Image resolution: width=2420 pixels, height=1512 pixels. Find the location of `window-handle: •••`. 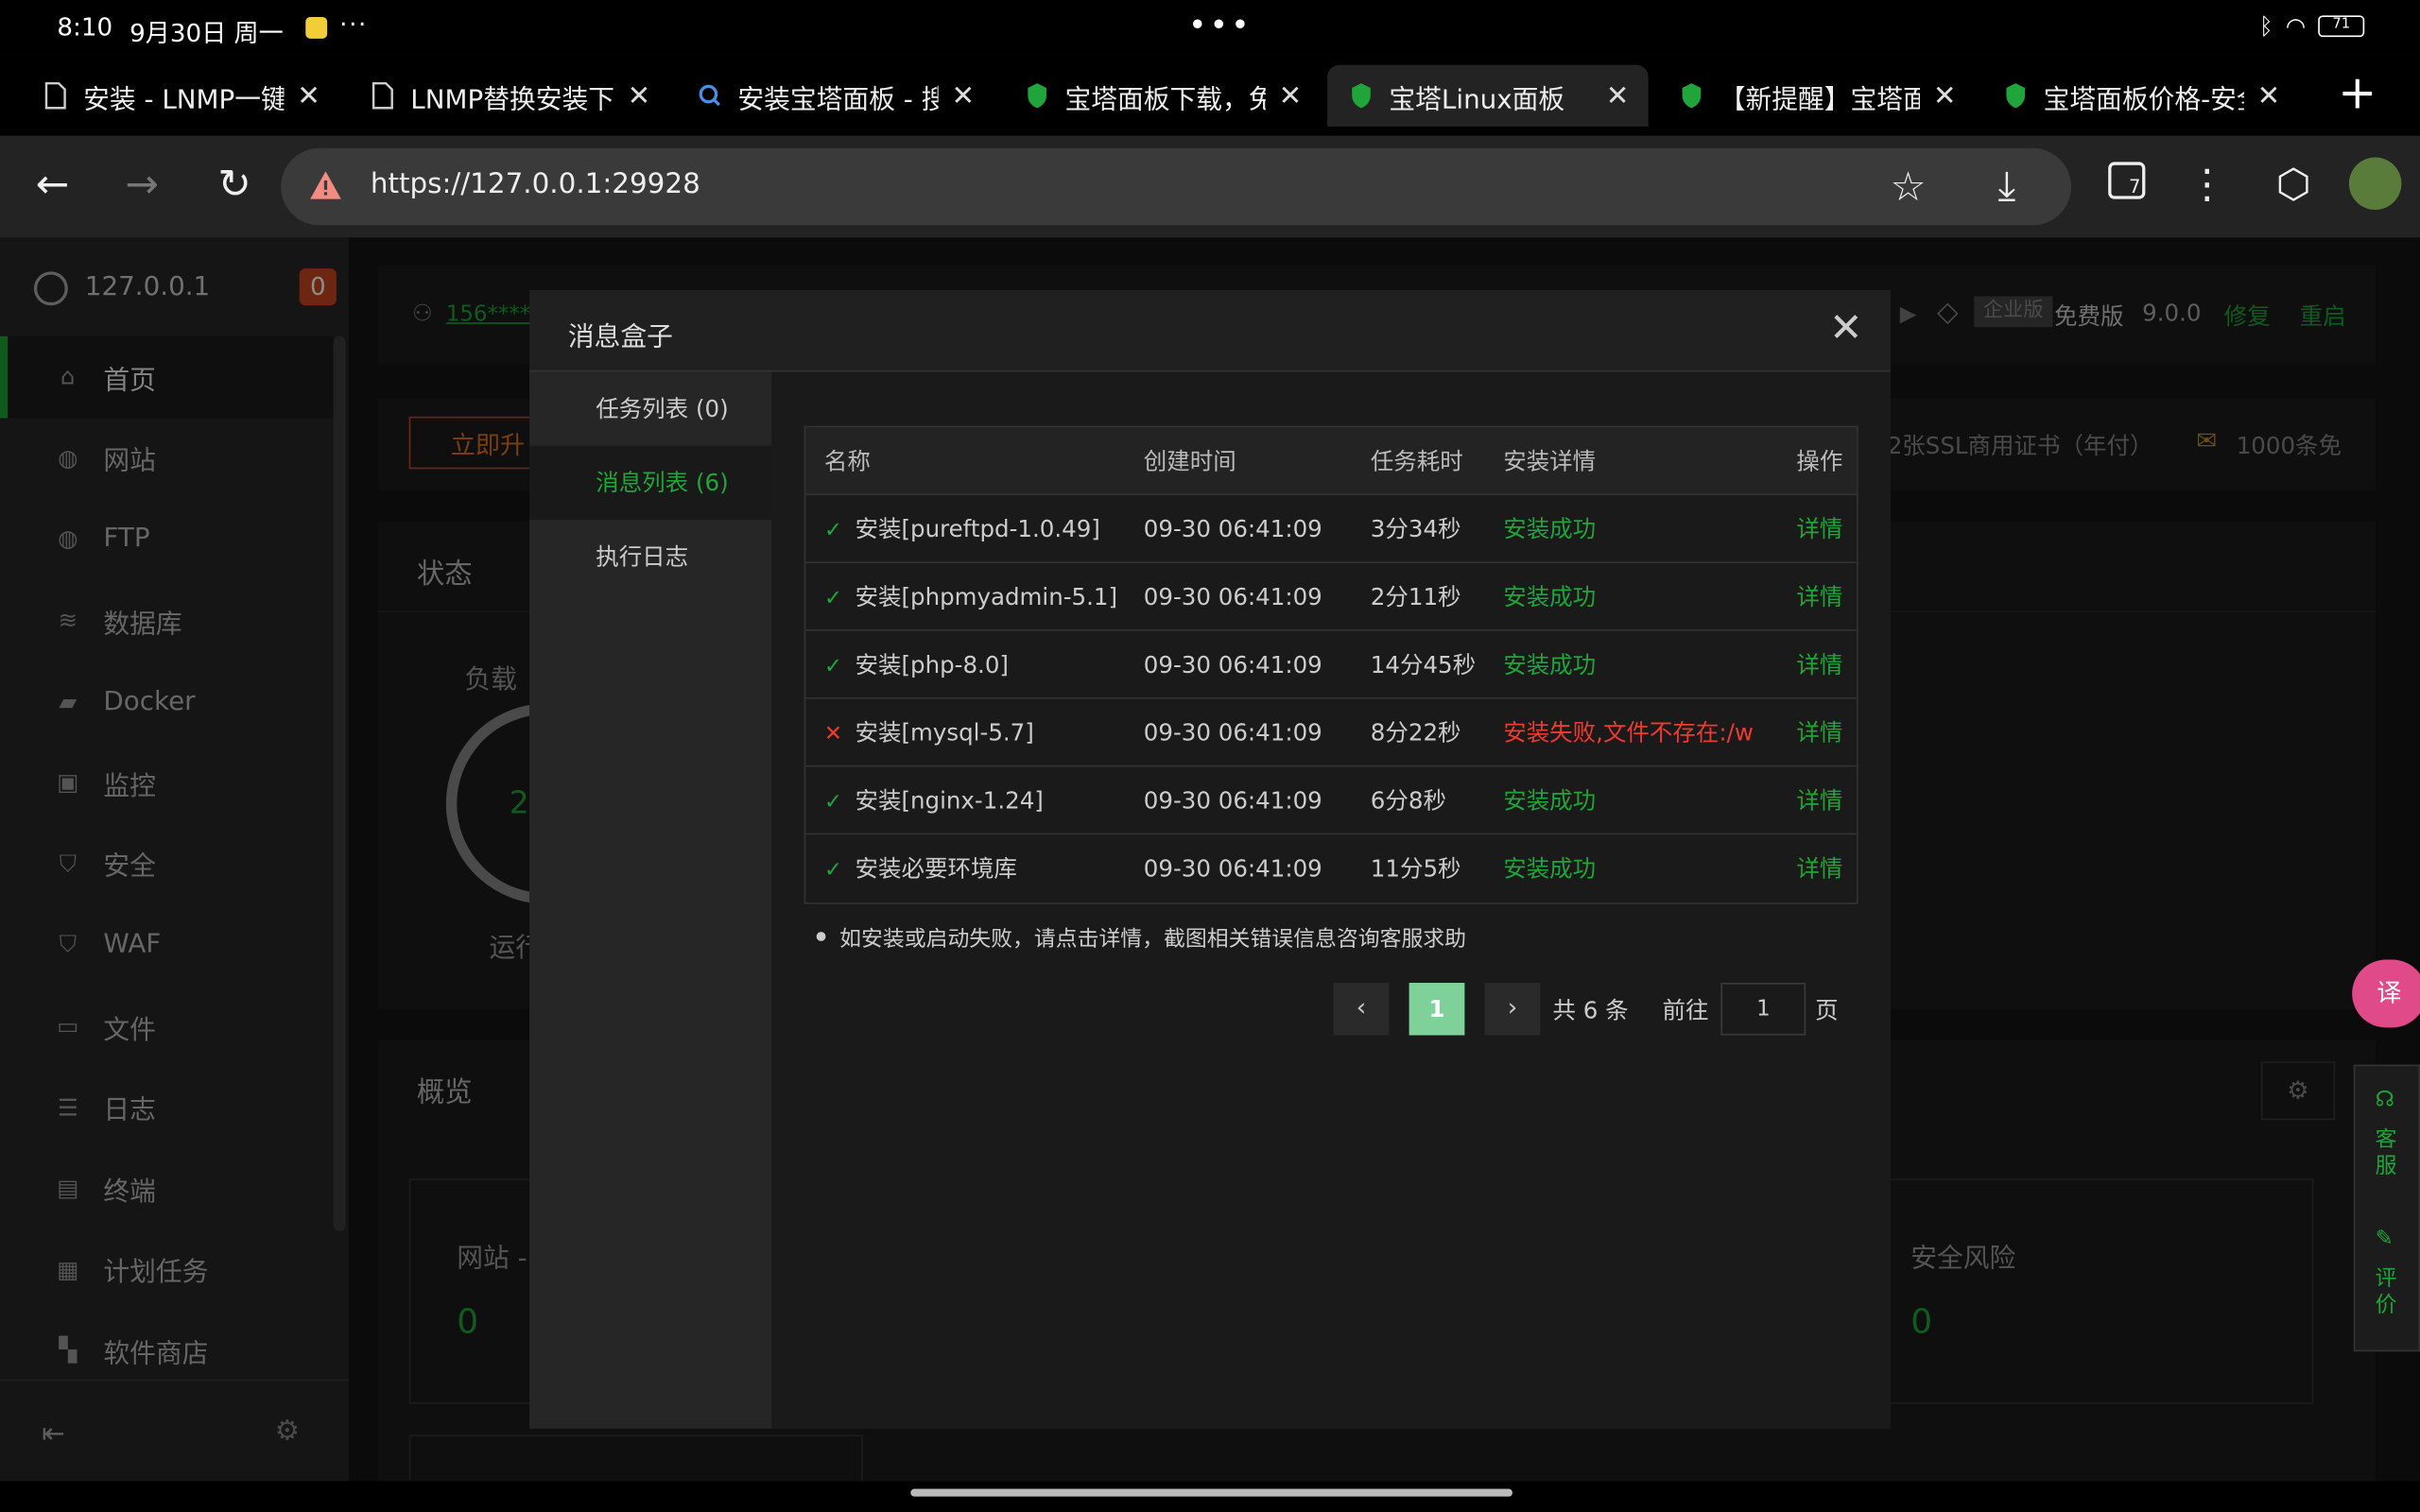

window-handle: ••• is located at coordinates (1220, 25).